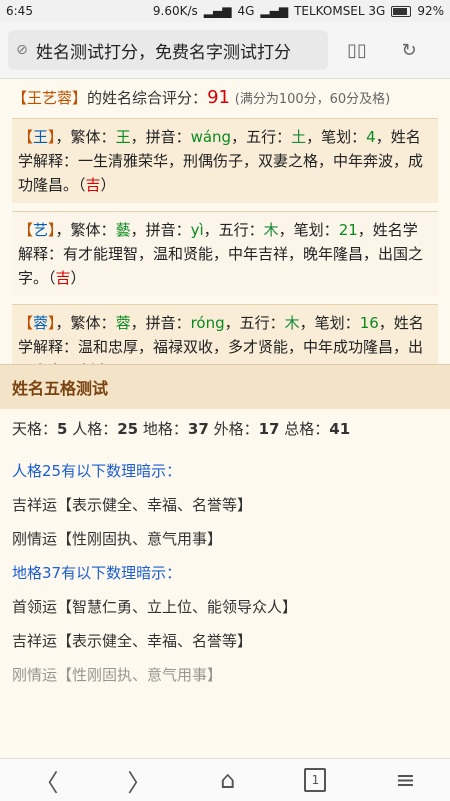 The image size is (450, 801). I want to click on network-type: 4G, so click(246, 11).